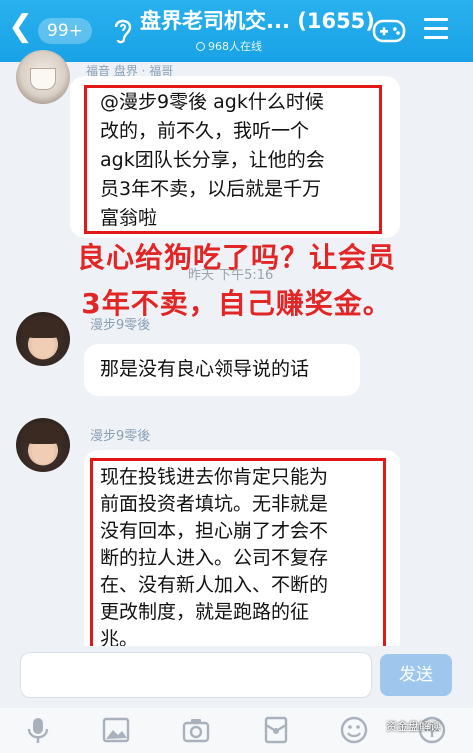  I want to click on unread-badge: 99+, so click(65, 31).